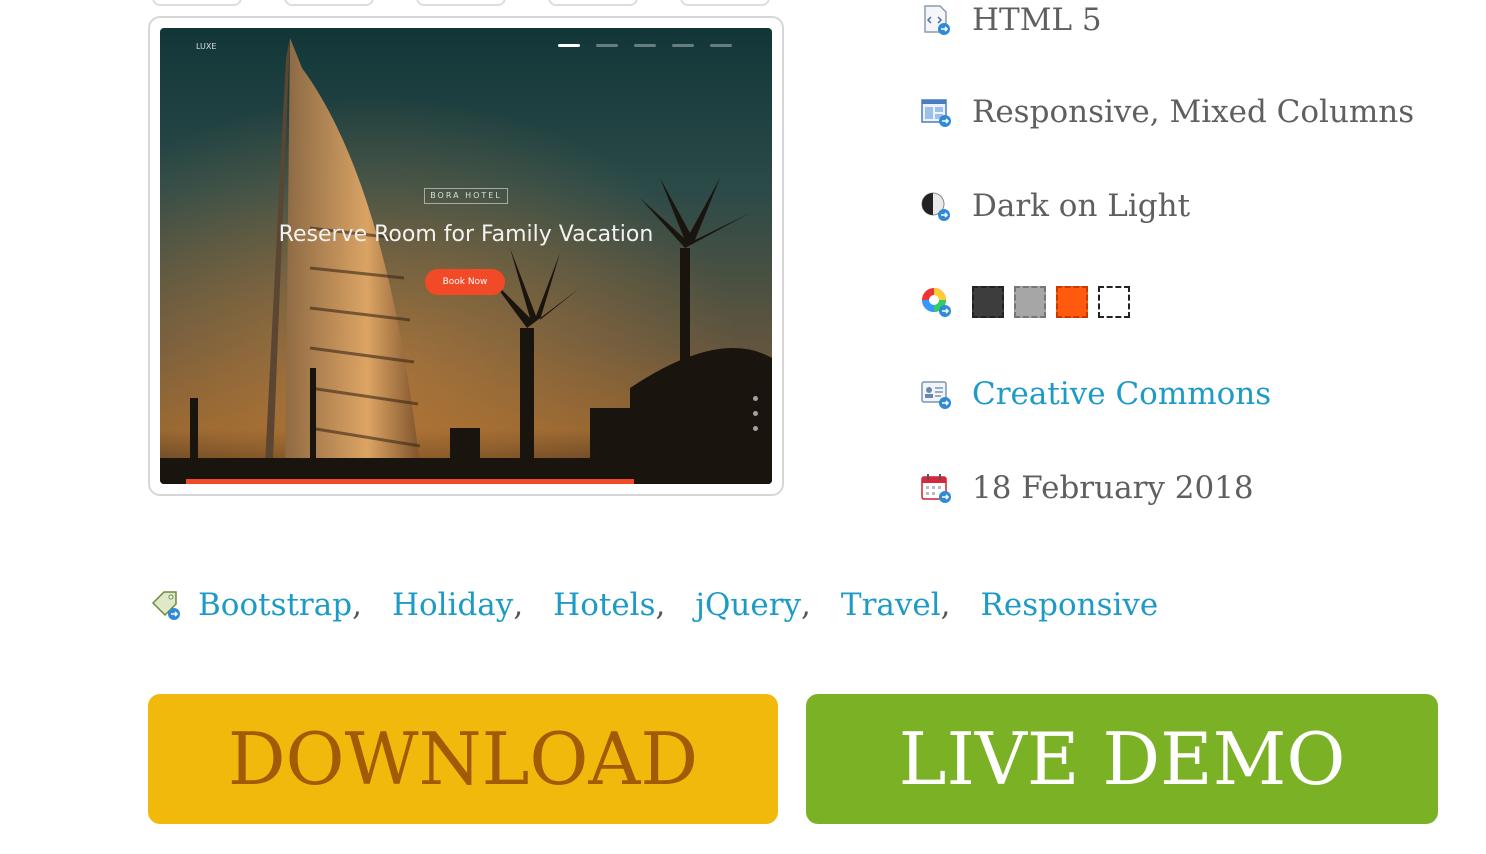 The width and height of the screenshot is (1486, 854). What do you see at coordinates (755, 413) in the screenshot?
I see `preview-slider-dots` at bounding box center [755, 413].